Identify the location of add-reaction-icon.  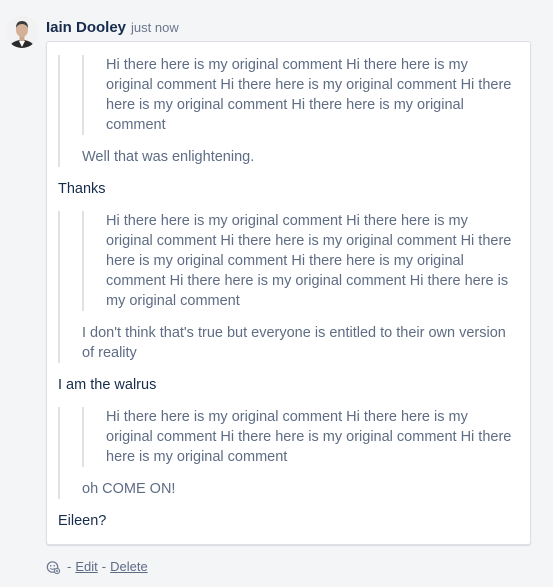
(53, 567).